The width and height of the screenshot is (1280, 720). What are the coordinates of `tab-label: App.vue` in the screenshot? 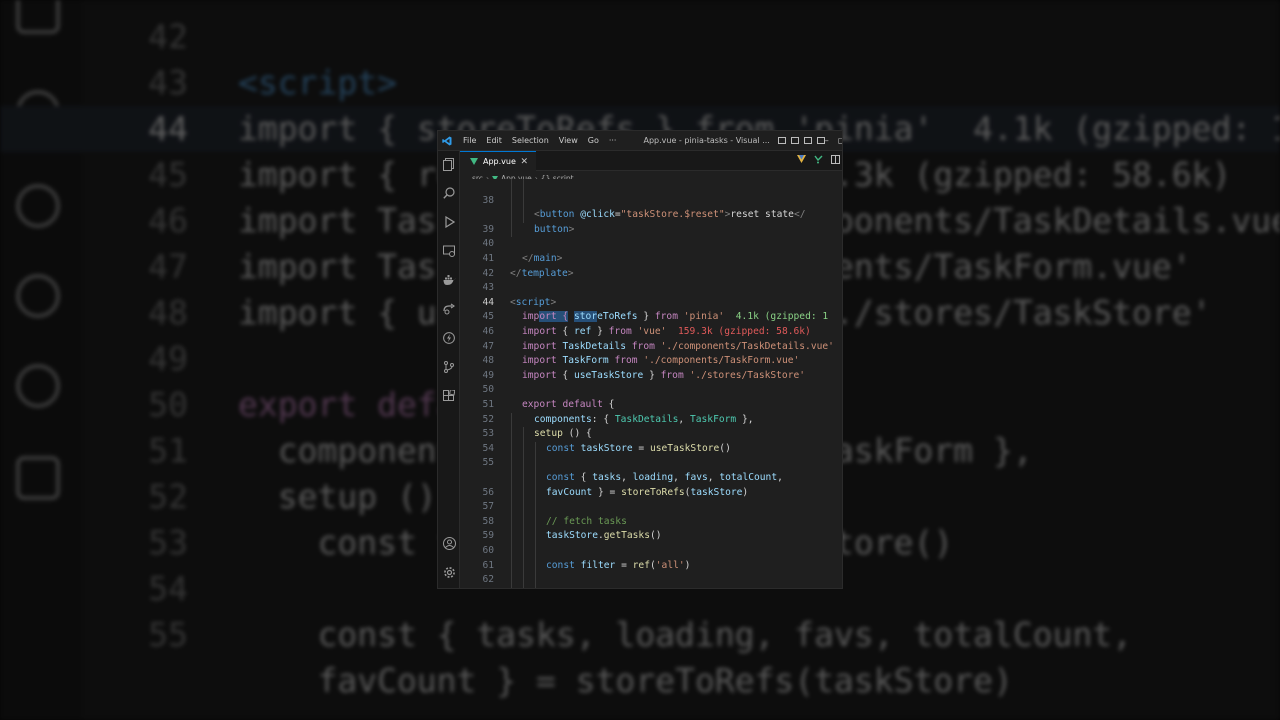 It's located at (499, 161).